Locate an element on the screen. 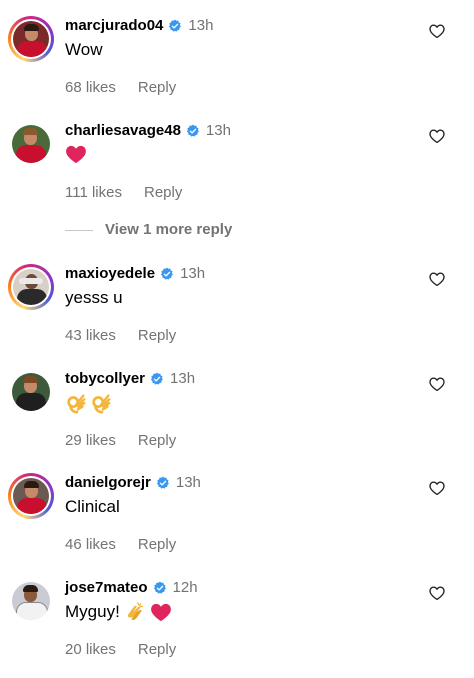 The width and height of the screenshot is (474, 678). username: jose7mateo is located at coordinates (106, 588).